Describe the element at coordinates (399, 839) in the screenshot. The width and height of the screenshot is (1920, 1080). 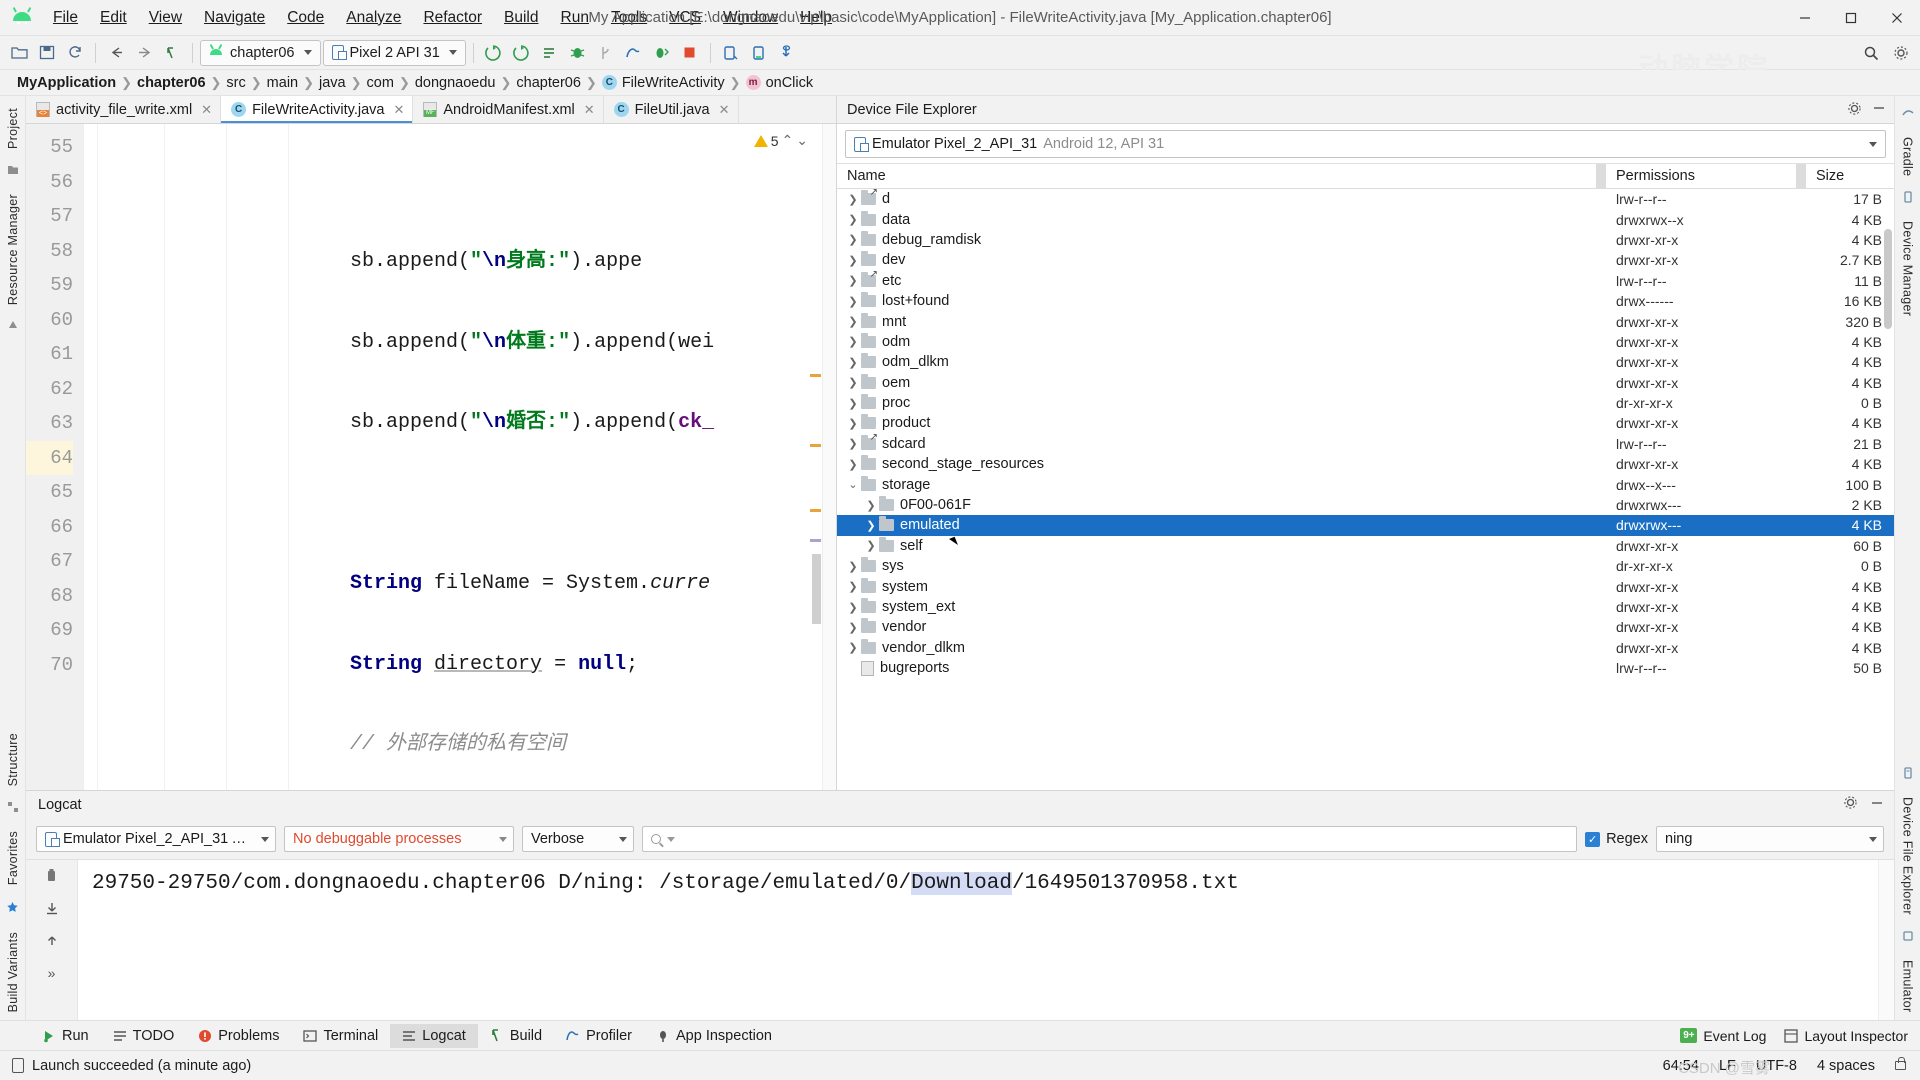
I see `logcat-process-selector: No debuggable processes` at that location.